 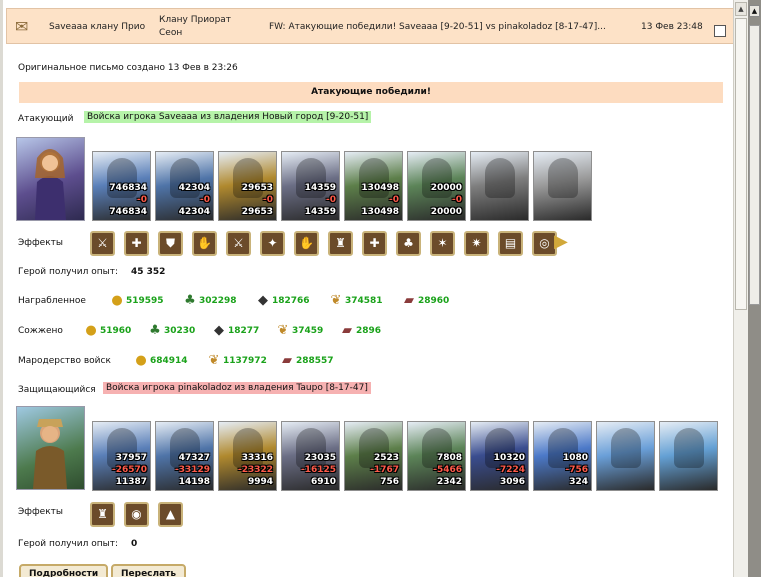 I want to click on unit-card: 42304 -0 42304, so click(x=184, y=186).